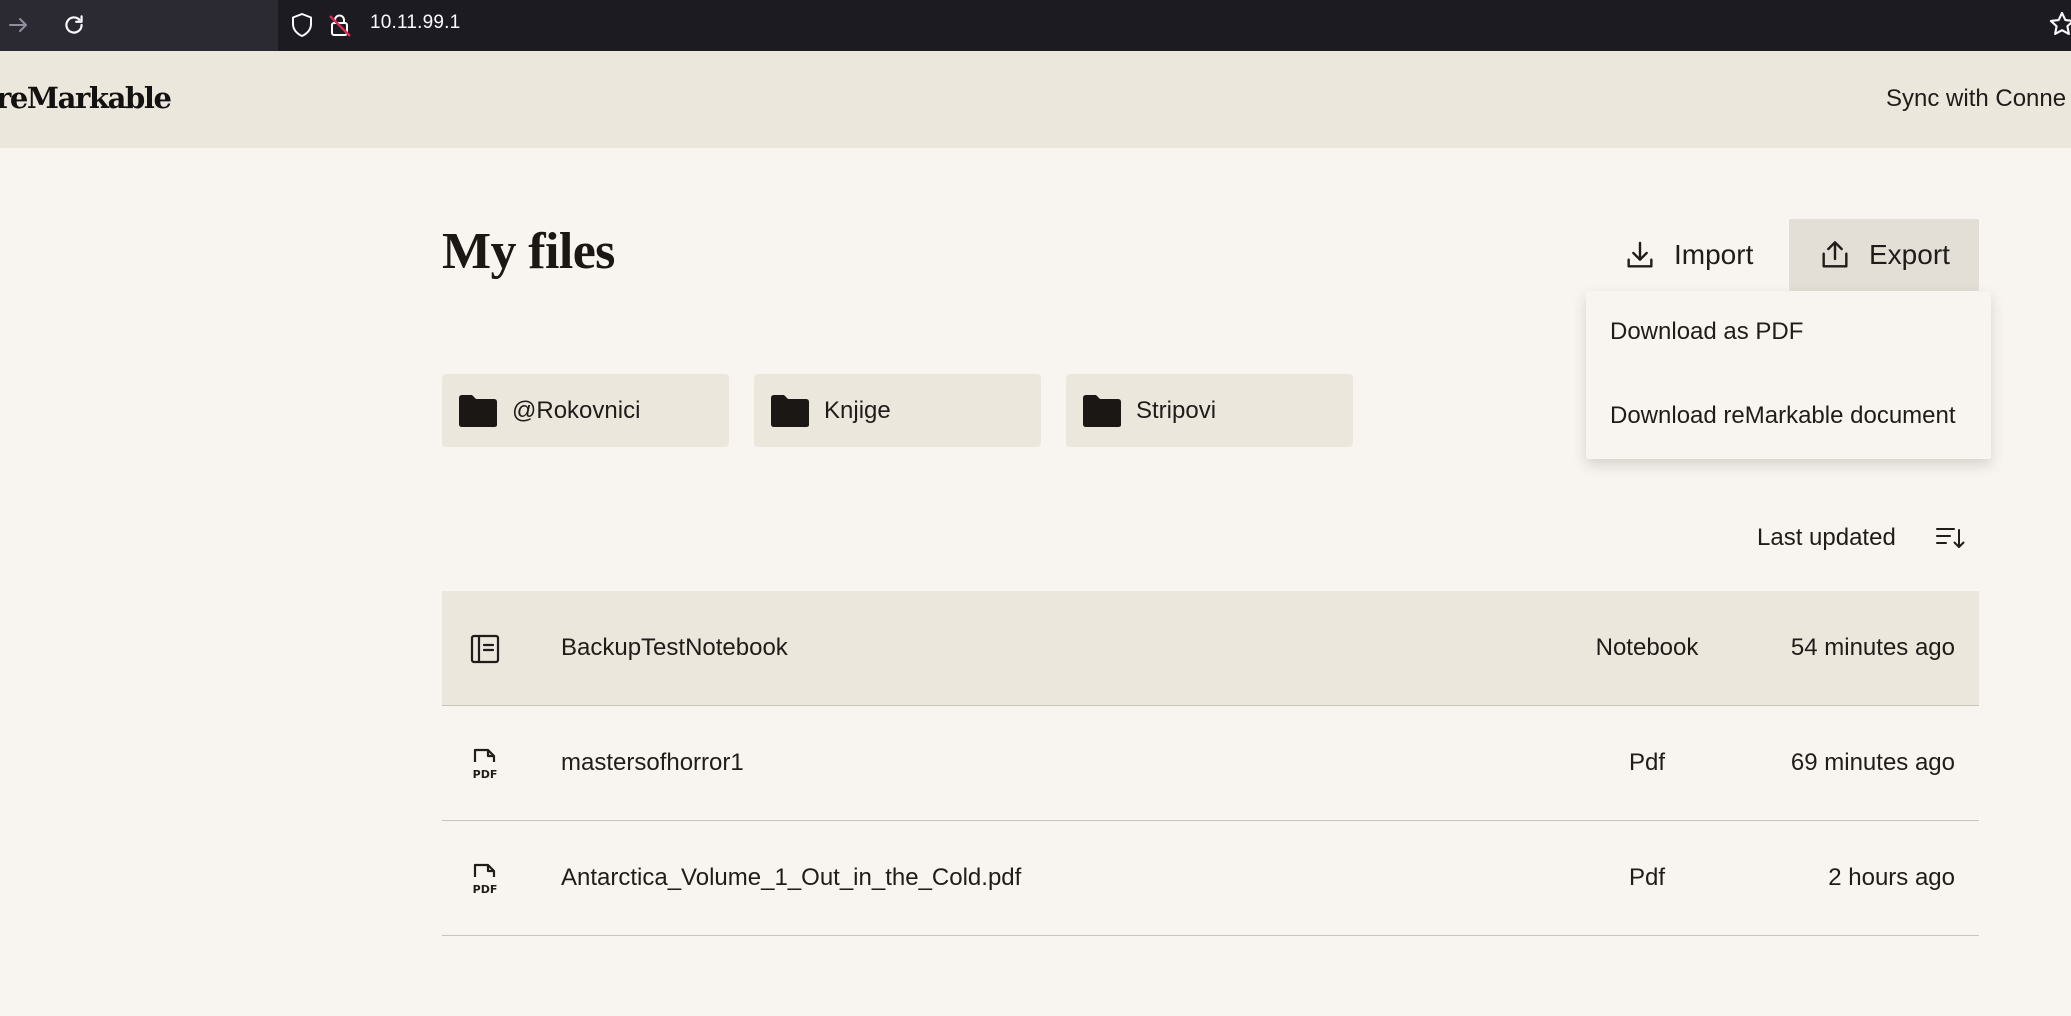  Describe the element at coordinates (1872, 762) in the screenshot. I see `file-updated-time: 69 minutes ago` at that location.